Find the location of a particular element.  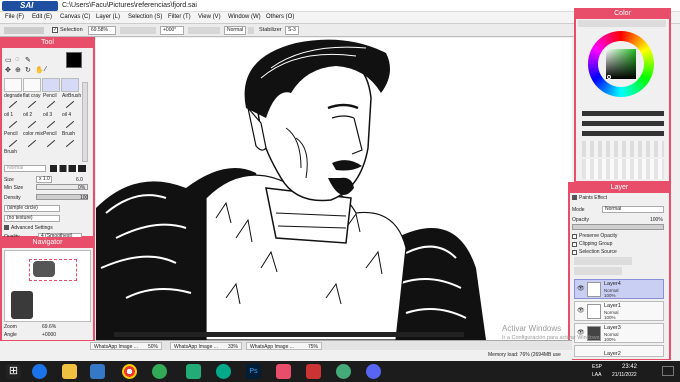

blend-dropdown-icon is located at coordinates (251, 30).